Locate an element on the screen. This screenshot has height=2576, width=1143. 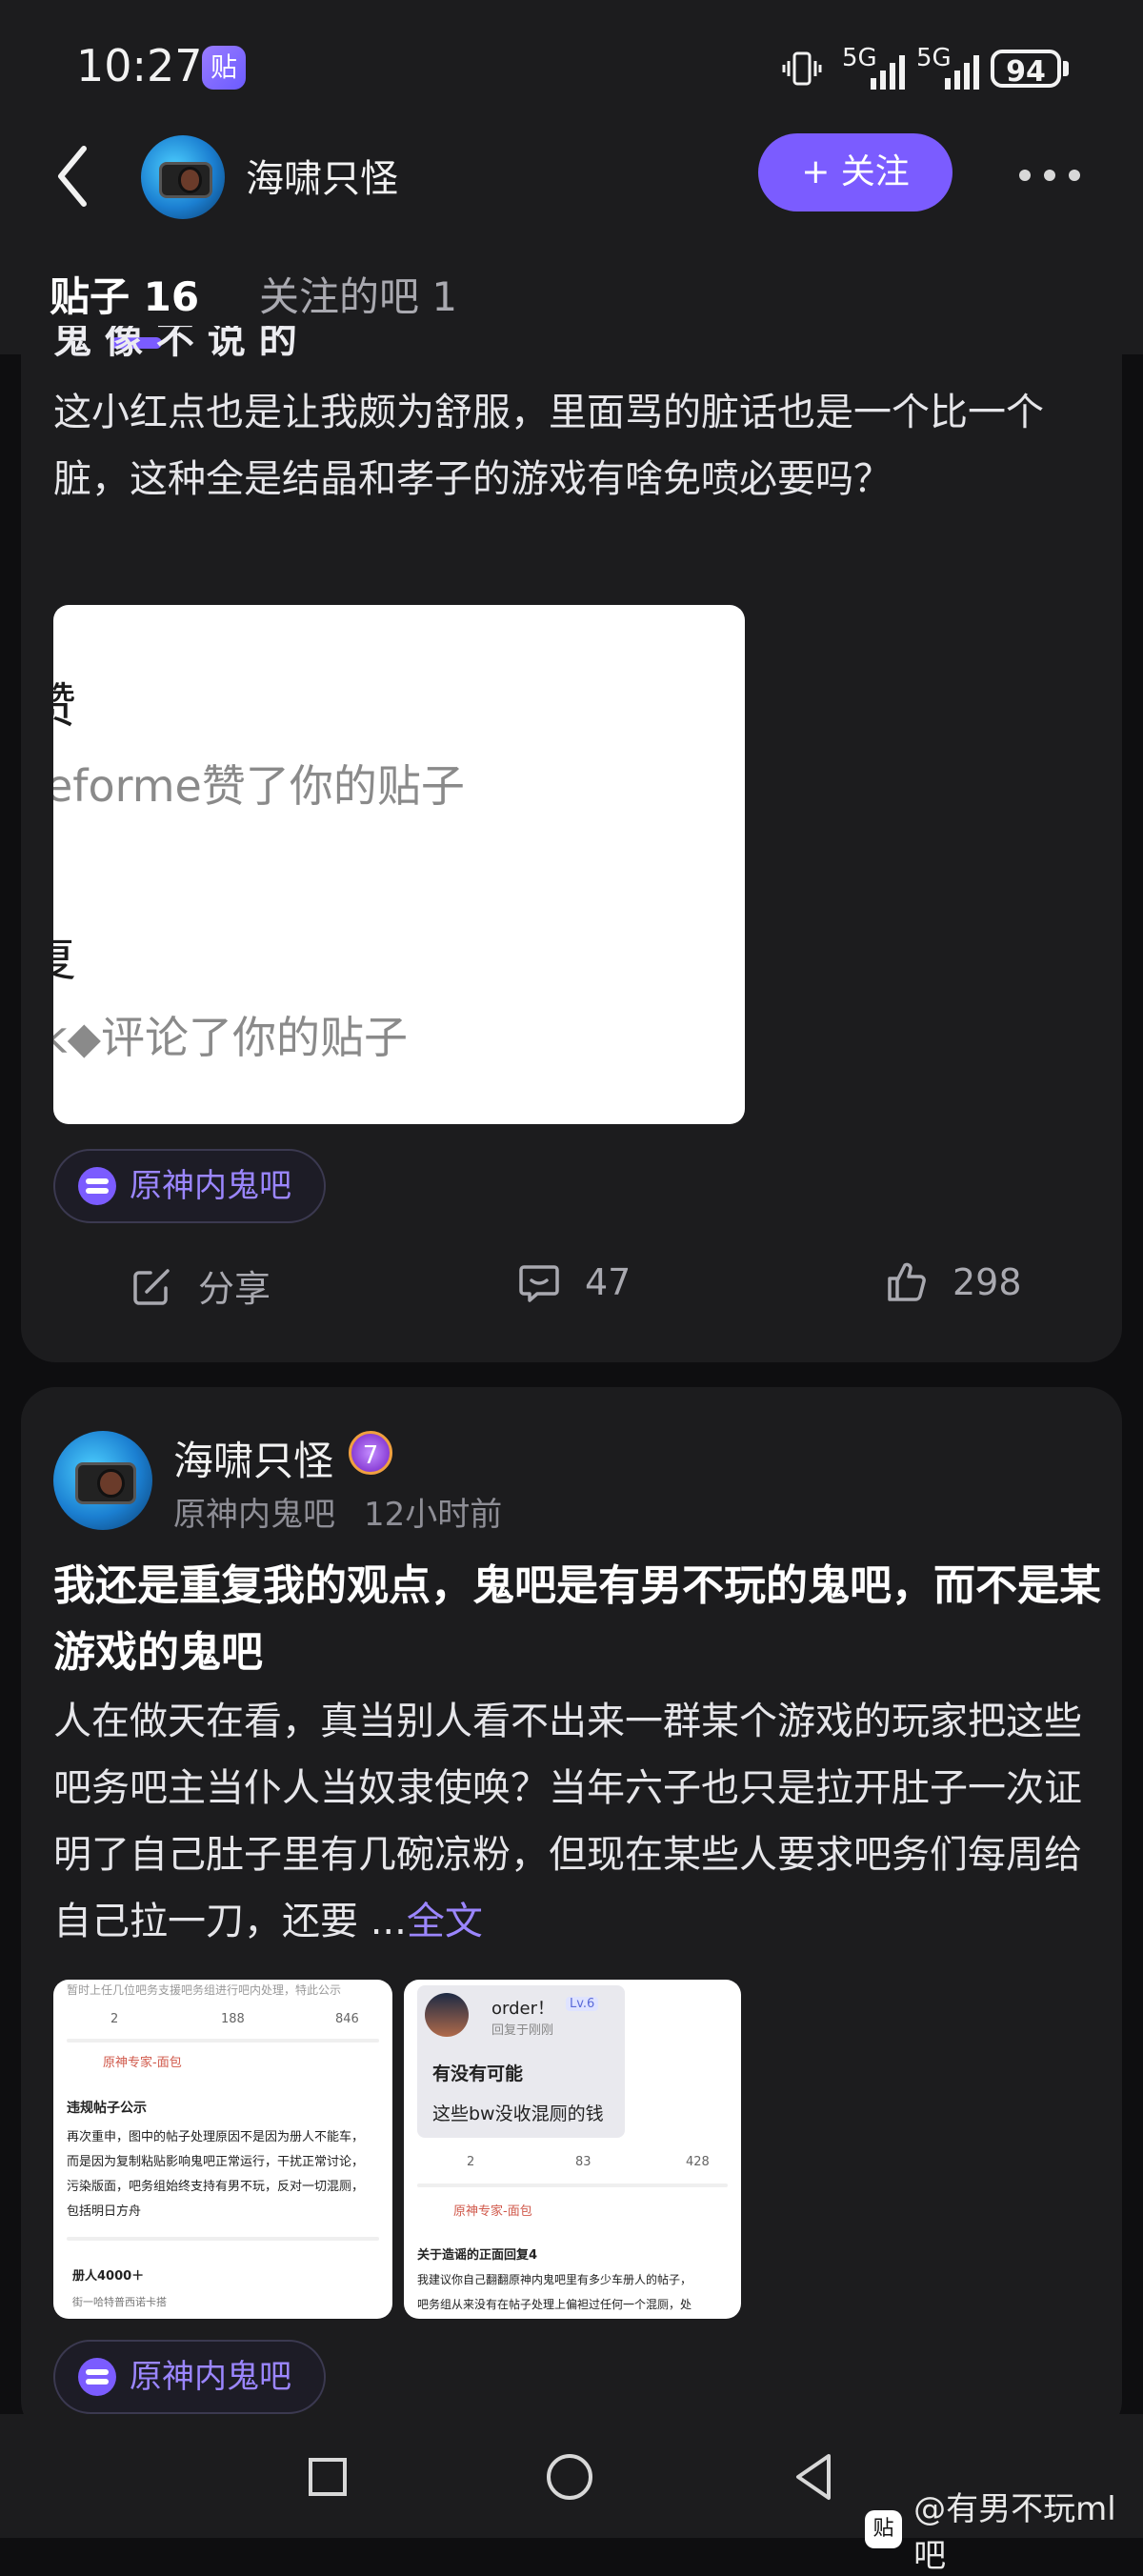
forum-tag-2: 原神内鬼吧 is located at coordinates (189, 2377).